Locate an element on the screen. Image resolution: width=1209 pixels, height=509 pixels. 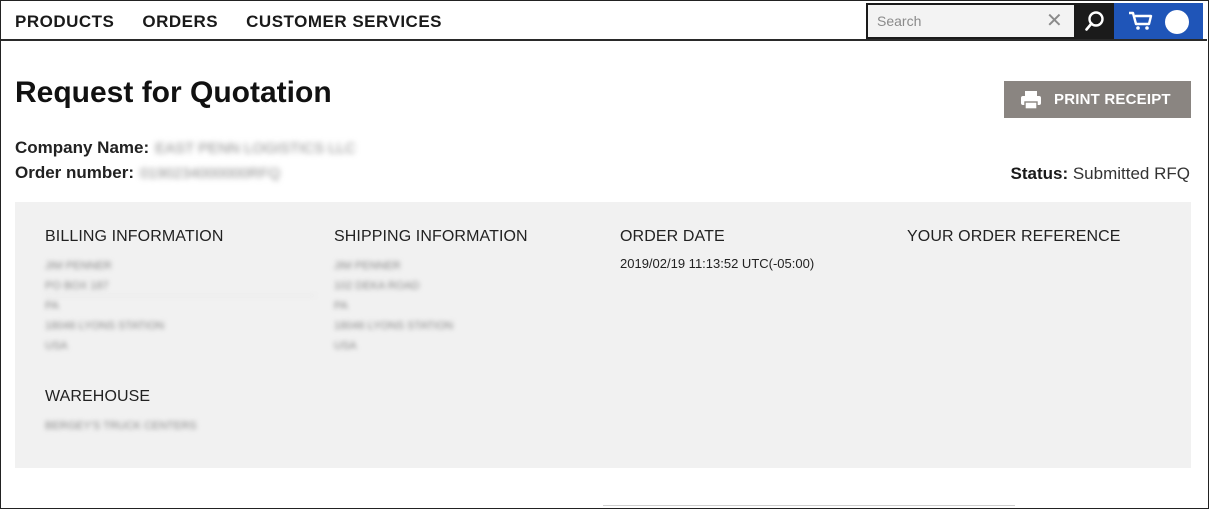
order-number-value: 0190234000000RFQ is located at coordinates (210, 173).